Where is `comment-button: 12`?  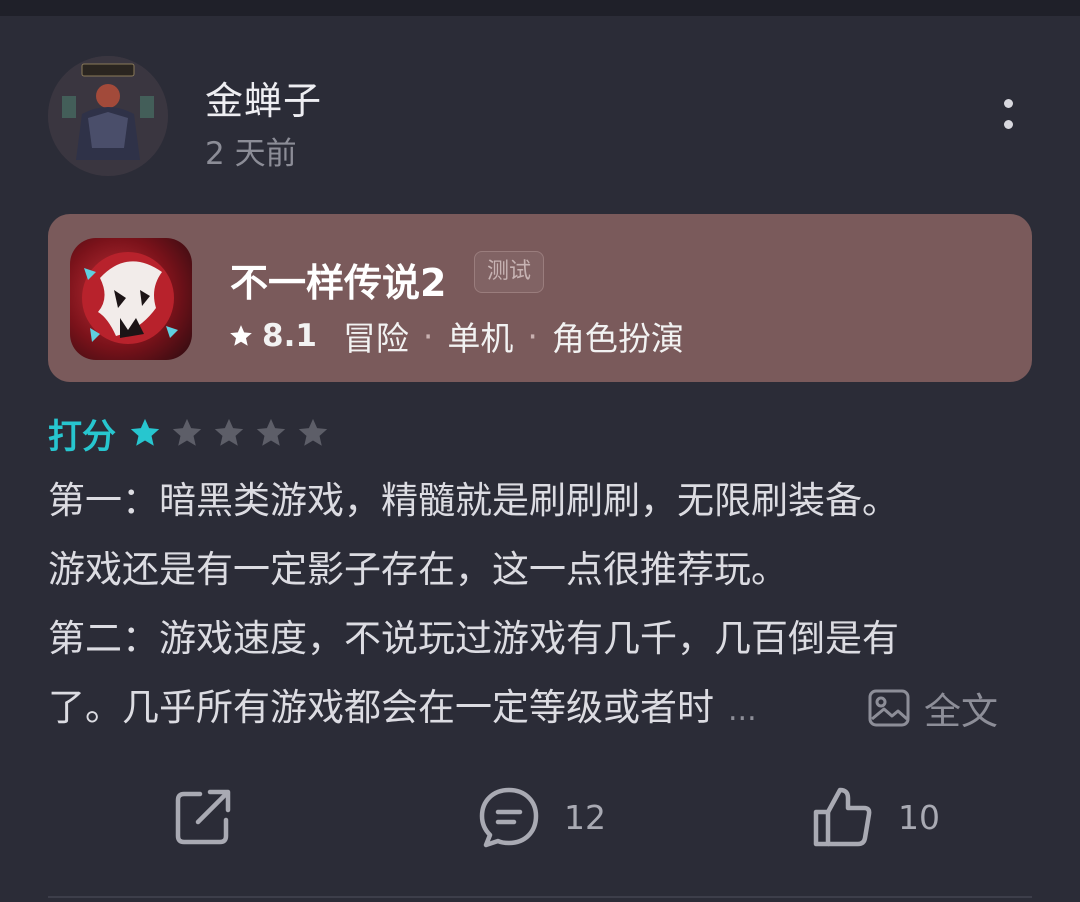
comment-button: 12 is located at coordinates (542, 817).